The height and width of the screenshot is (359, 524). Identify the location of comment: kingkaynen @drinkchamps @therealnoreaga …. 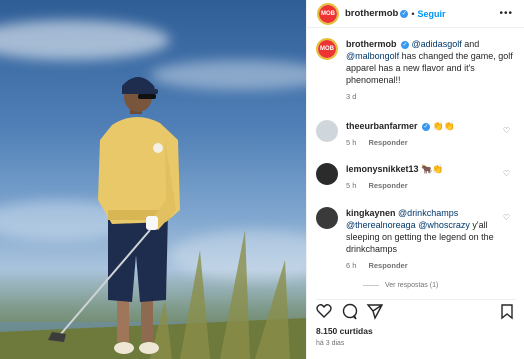
(416, 239).